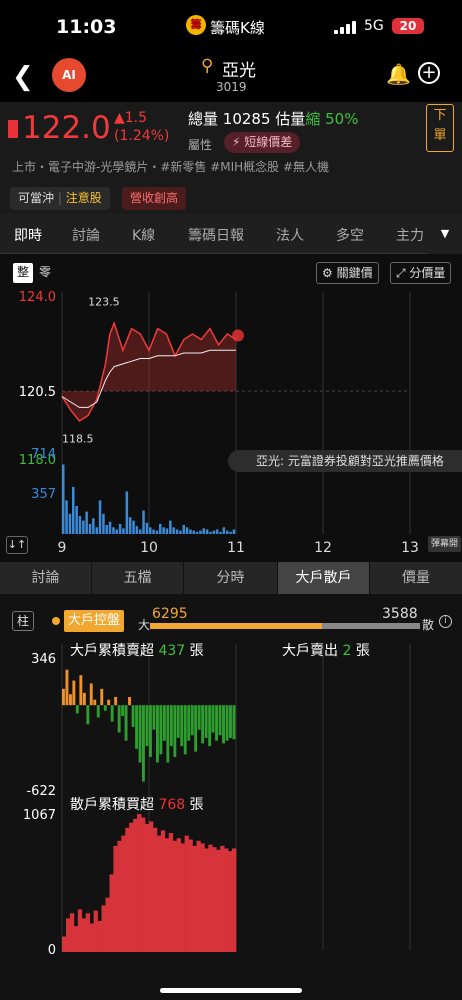 The height and width of the screenshot is (1000, 462). Describe the element at coordinates (196, 651) in the screenshot. I see `big-net-unit: 張` at that location.